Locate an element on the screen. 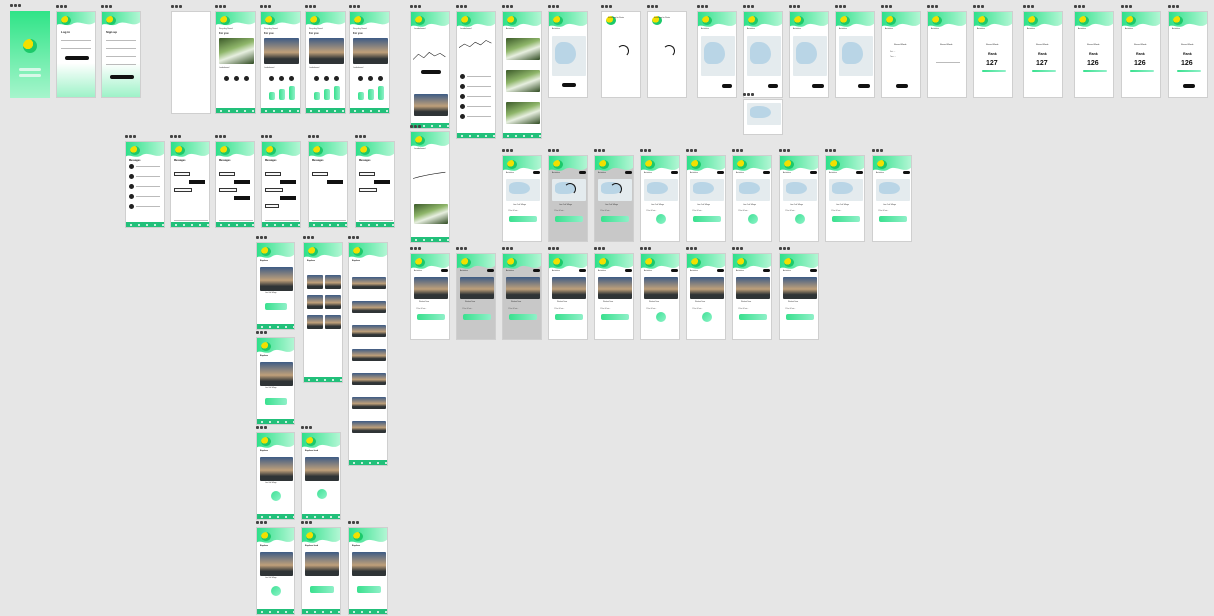  confirm-button is located at coordinates (569, 85).